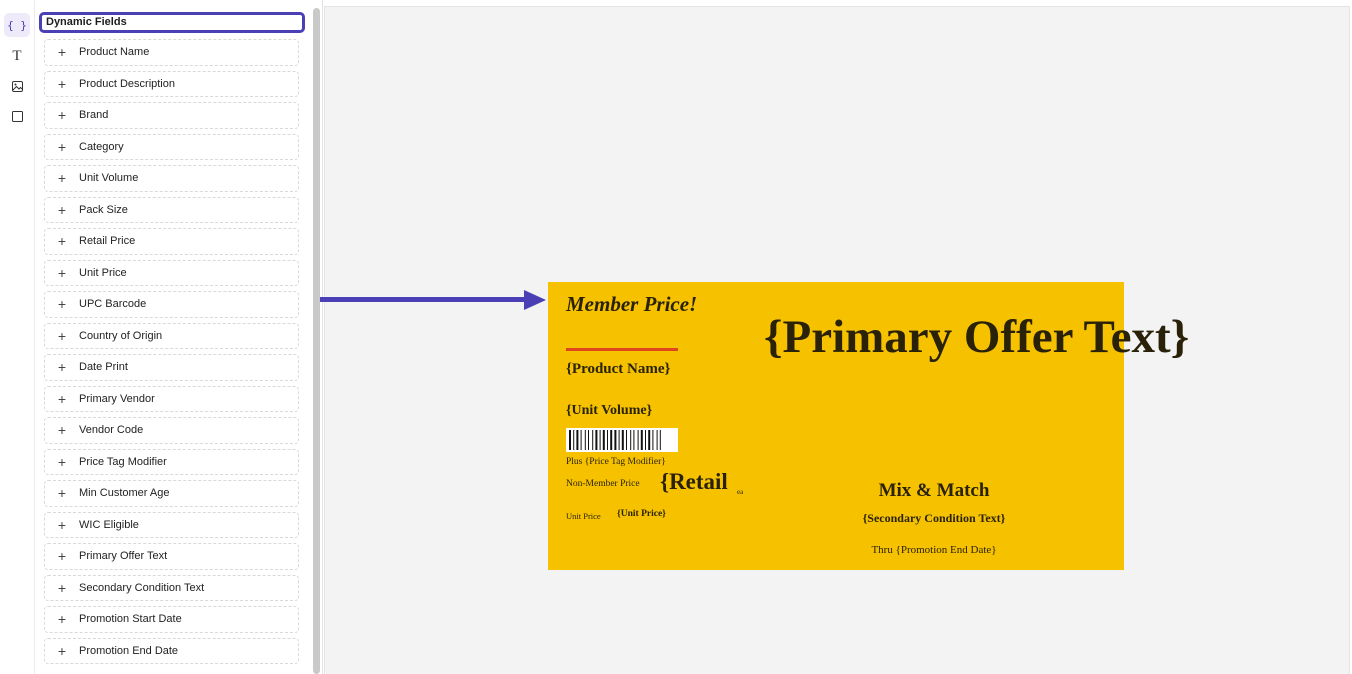 Image resolution: width=1352 pixels, height=674 pixels. What do you see at coordinates (171, 178) in the screenshot?
I see `field-item: + Unit Volume` at bounding box center [171, 178].